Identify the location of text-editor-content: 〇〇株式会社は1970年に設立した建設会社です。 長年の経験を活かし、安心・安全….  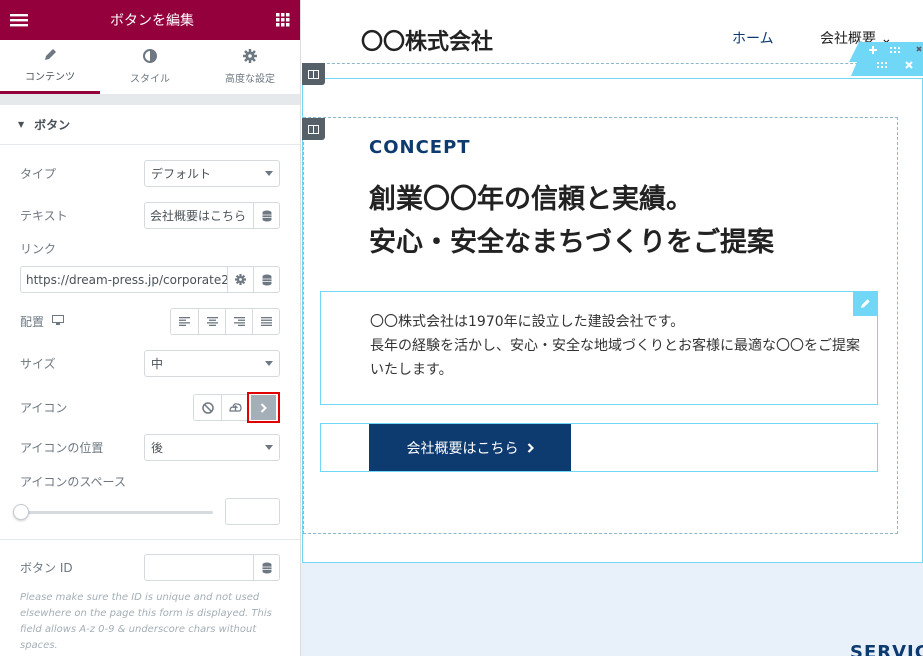
(620, 346).